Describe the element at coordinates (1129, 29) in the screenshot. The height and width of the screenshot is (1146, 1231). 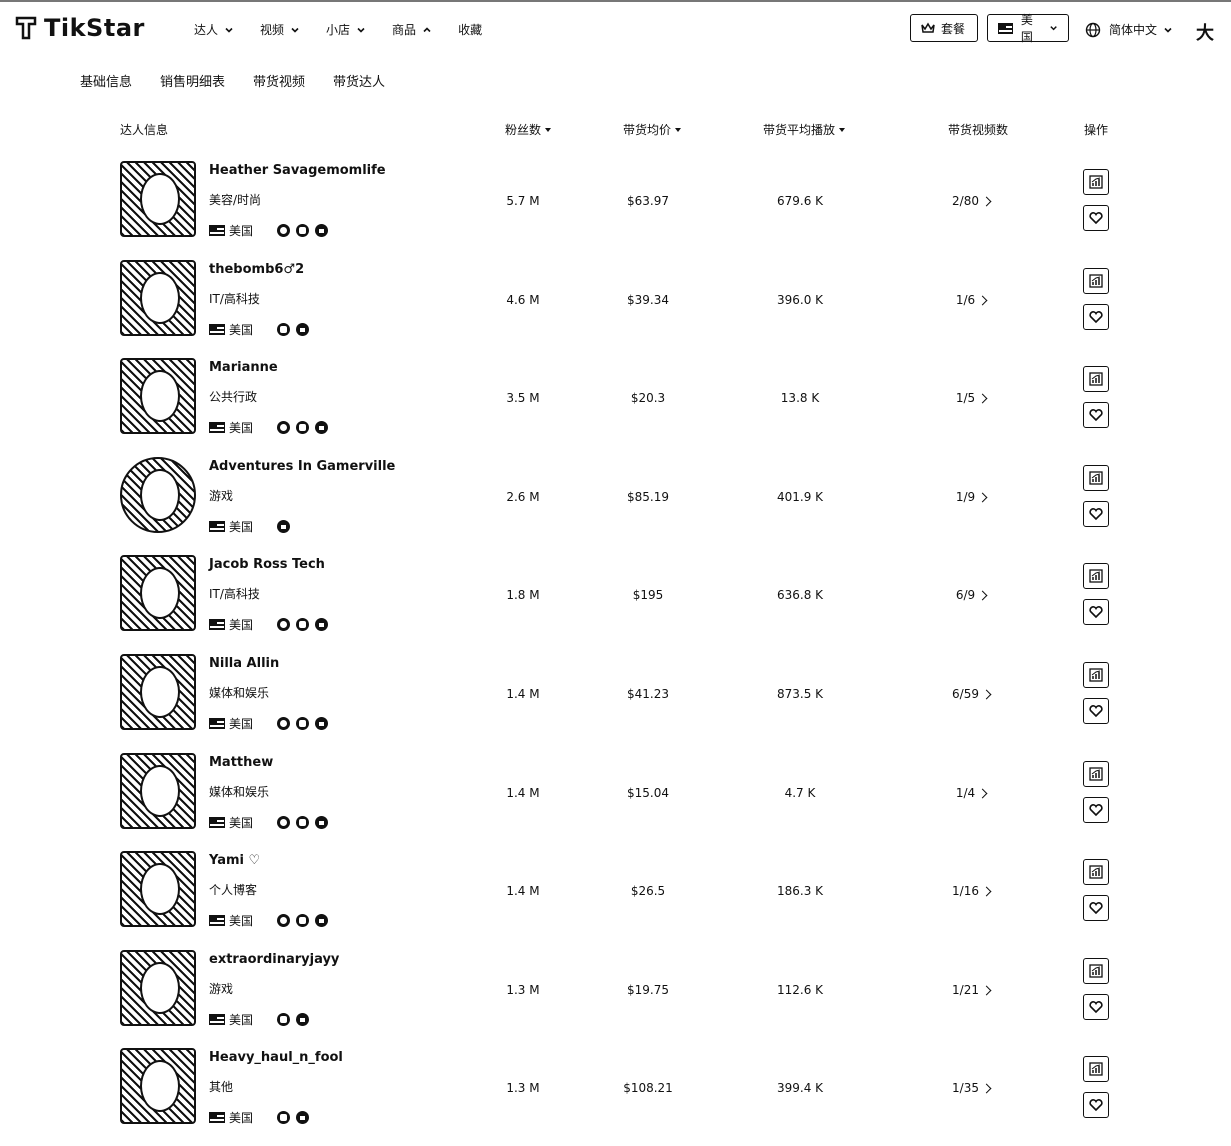
I see `language-select: 简体中文` at that location.